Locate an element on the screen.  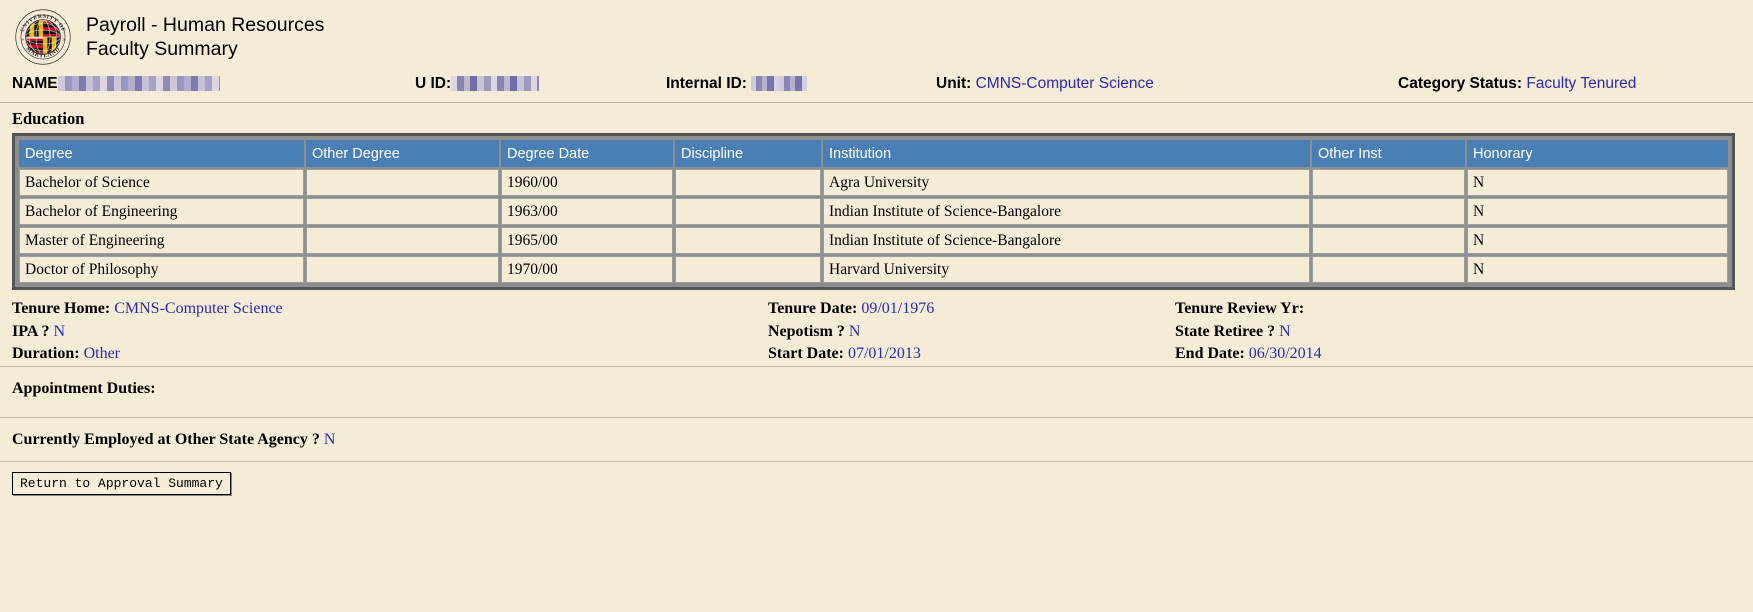
tenure-date-field: Tenure Date: 09/01/1976 is located at coordinates (851, 309).